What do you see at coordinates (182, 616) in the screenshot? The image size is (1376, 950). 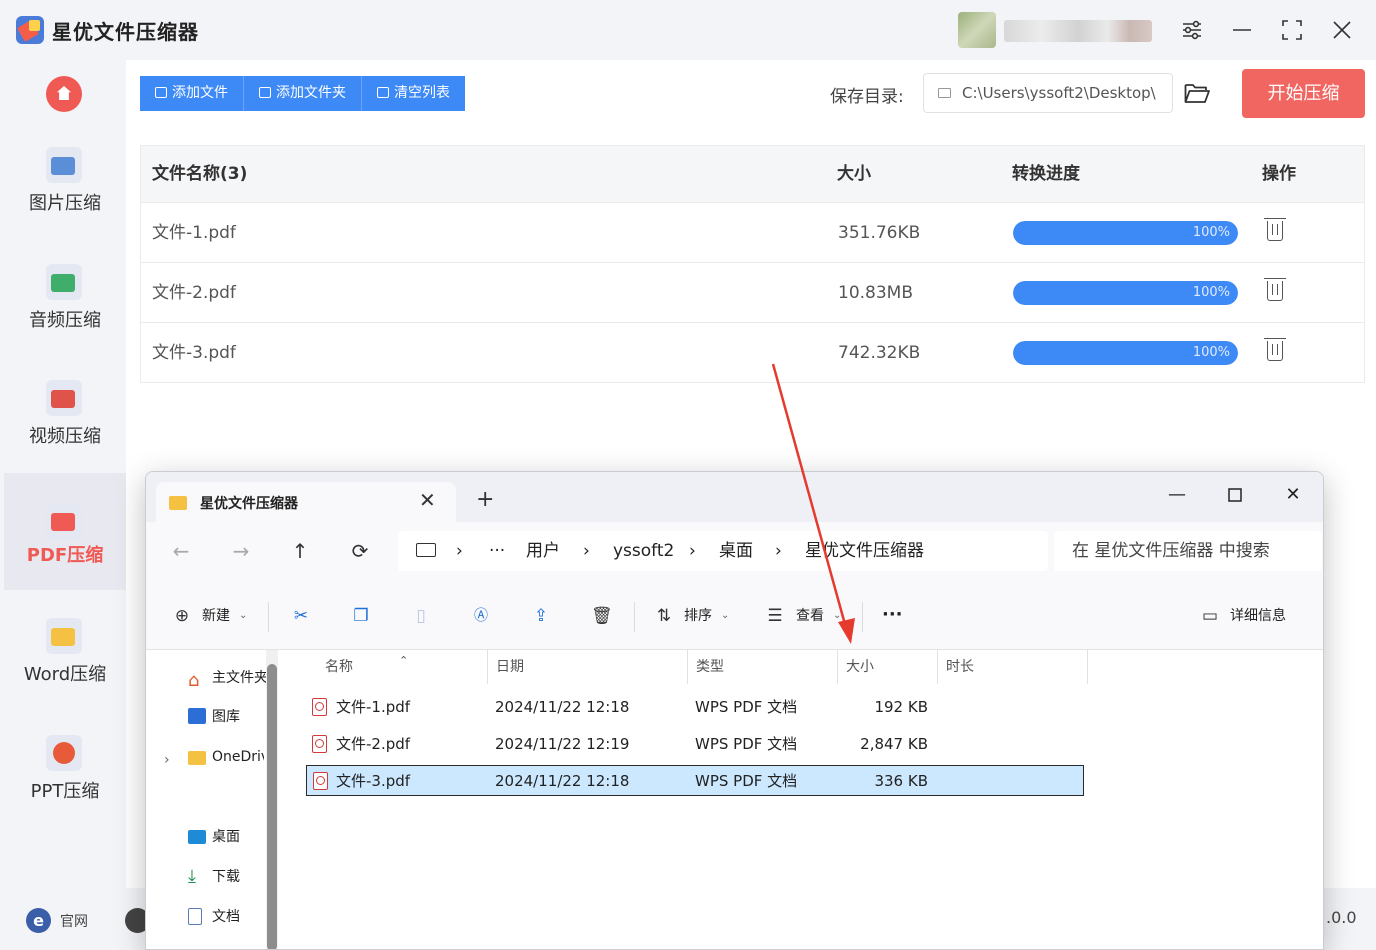 I see `plus-circle-icon: ⊕` at bounding box center [182, 616].